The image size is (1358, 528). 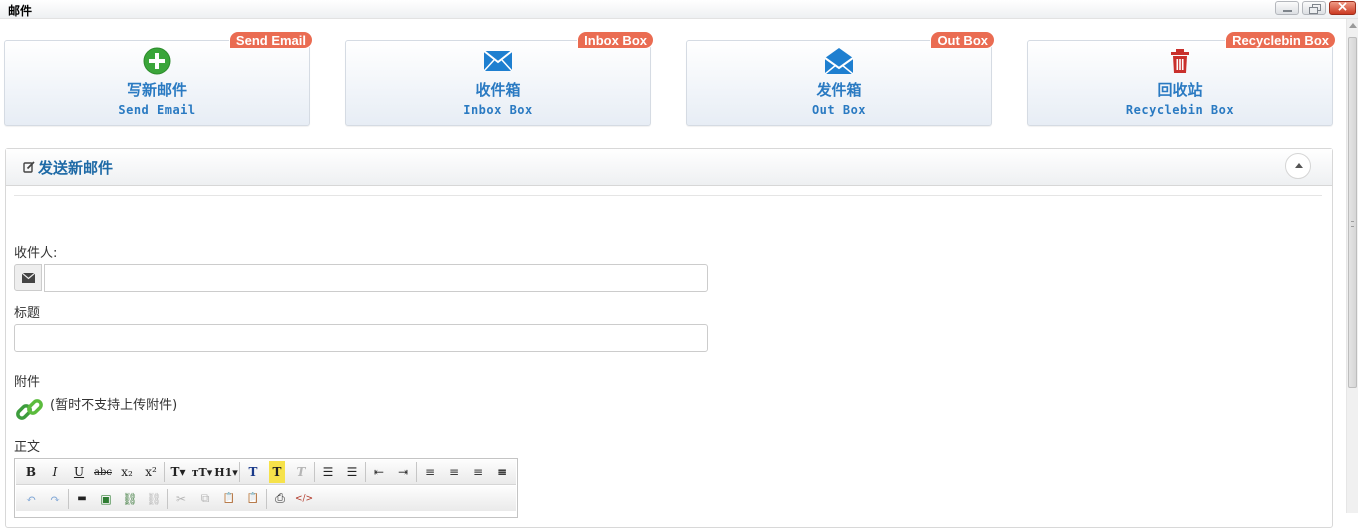 I want to click on card-title-cn: 收件箱, so click(x=498, y=90).